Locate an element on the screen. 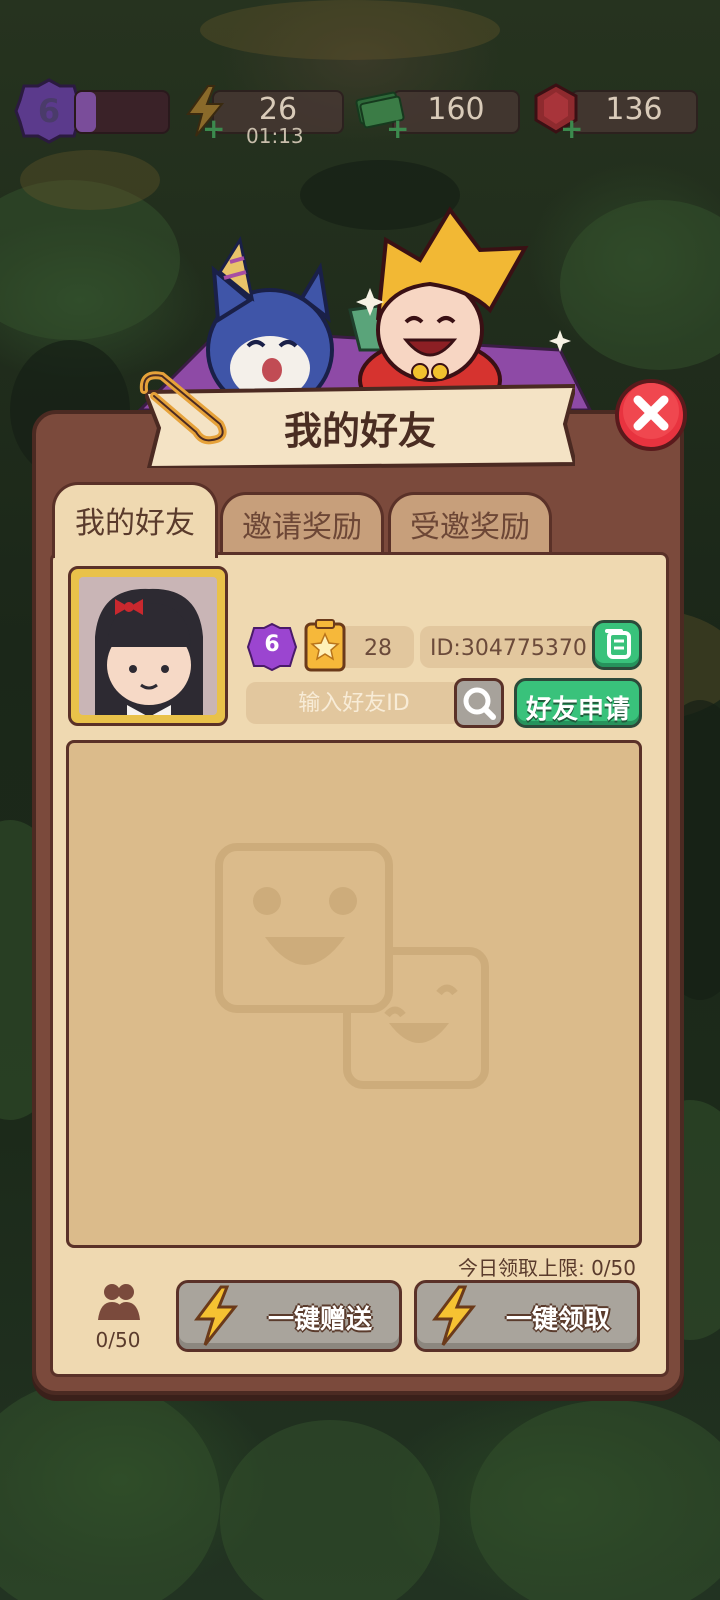 This screenshot has width=720, height=1600. claim-all-button: 一键领取 is located at coordinates (527, 1316).